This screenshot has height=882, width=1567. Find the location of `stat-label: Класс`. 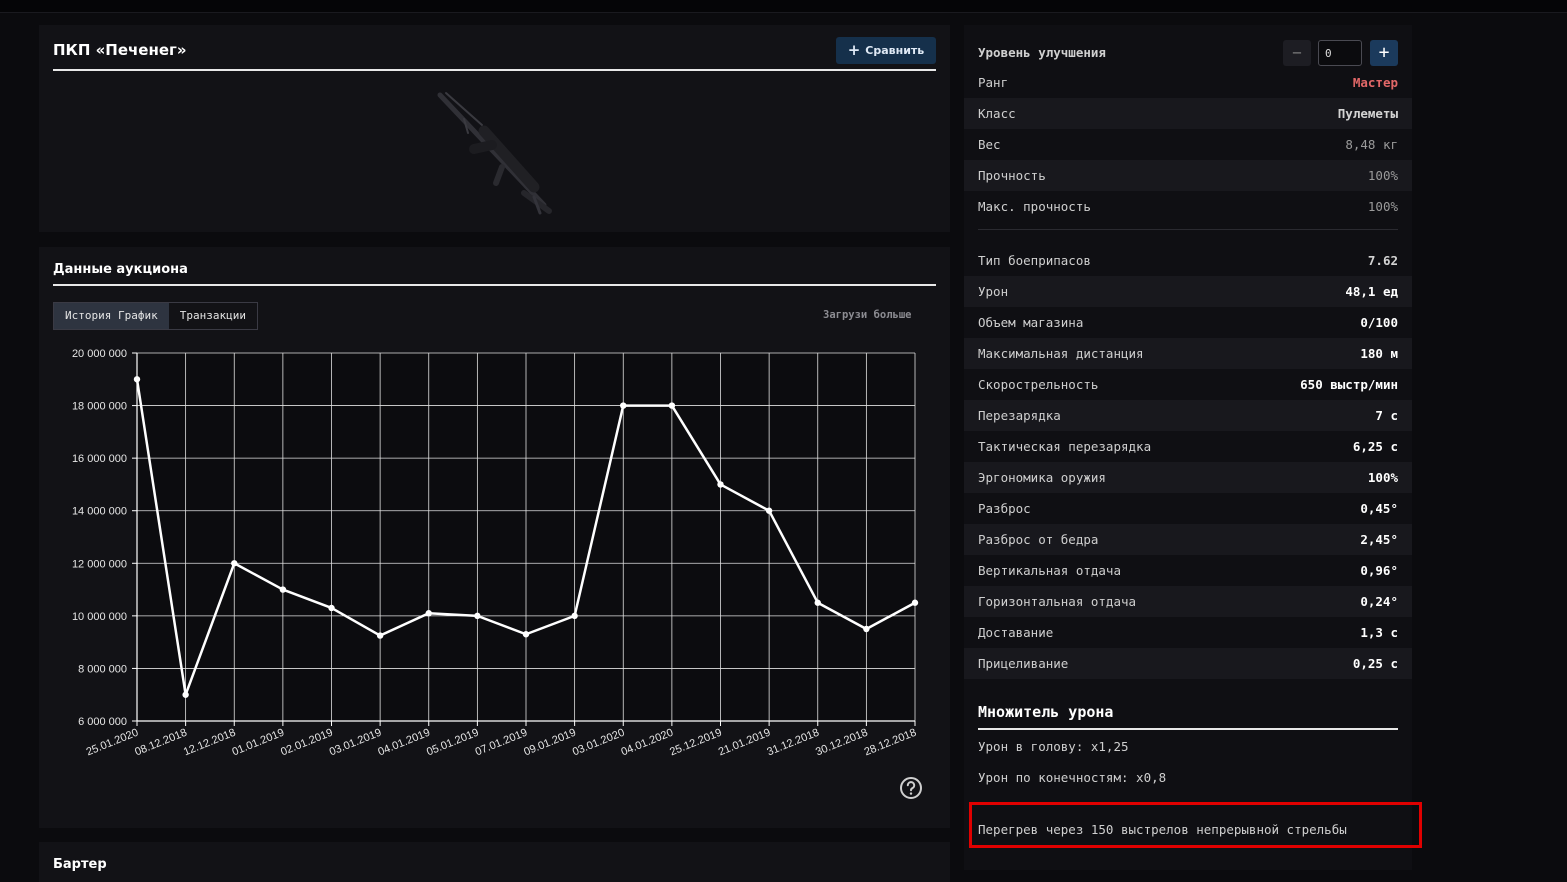

stat-label: Класс is located at coordinates (997, 113).